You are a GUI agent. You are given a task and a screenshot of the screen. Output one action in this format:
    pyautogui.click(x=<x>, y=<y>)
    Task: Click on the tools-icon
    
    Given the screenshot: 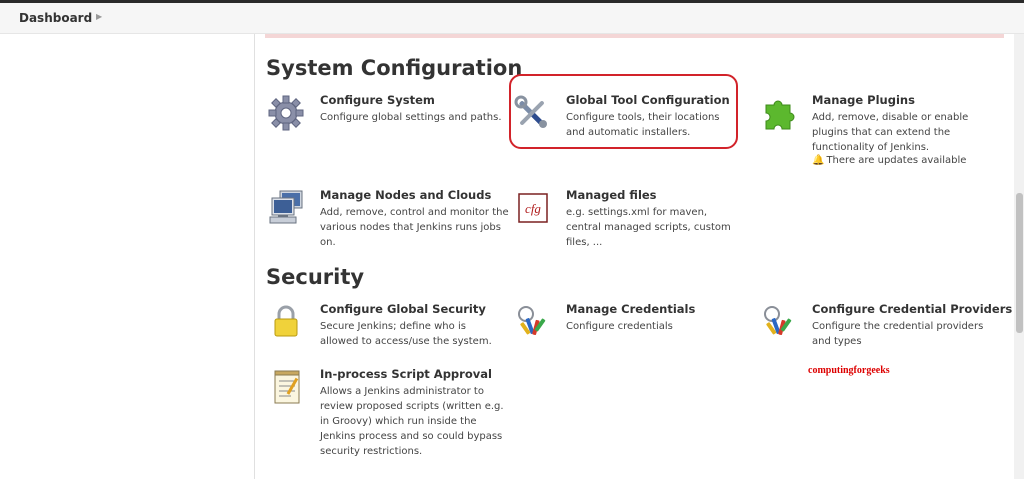 What is the action you would take?
    pyautogui.click(x=530, y=111)
    